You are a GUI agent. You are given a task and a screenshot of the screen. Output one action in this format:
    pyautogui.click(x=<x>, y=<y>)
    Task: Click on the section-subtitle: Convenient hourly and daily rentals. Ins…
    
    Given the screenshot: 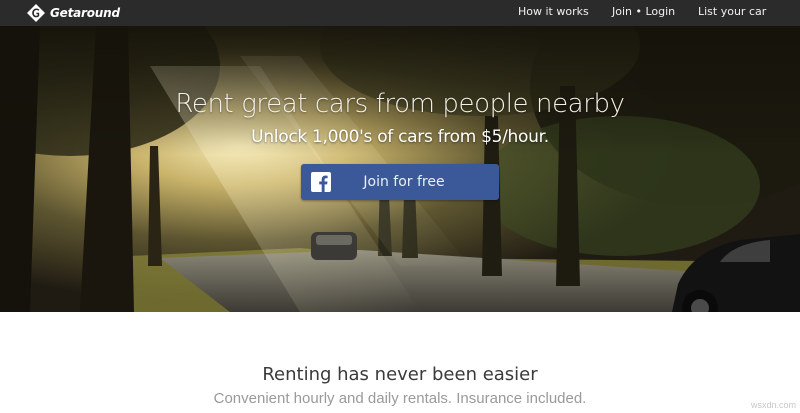 What is the action you would take?
    pyautogui.click(x=400, y=398)
    